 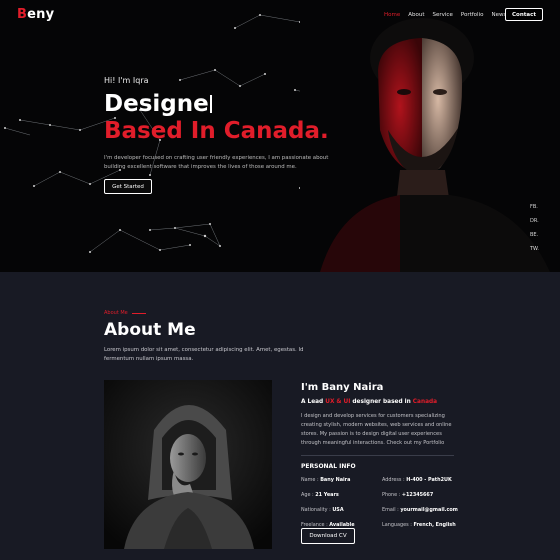 I want to click on hero-greeting: Hi! I'm Iqra, so click(x=126, y=80).